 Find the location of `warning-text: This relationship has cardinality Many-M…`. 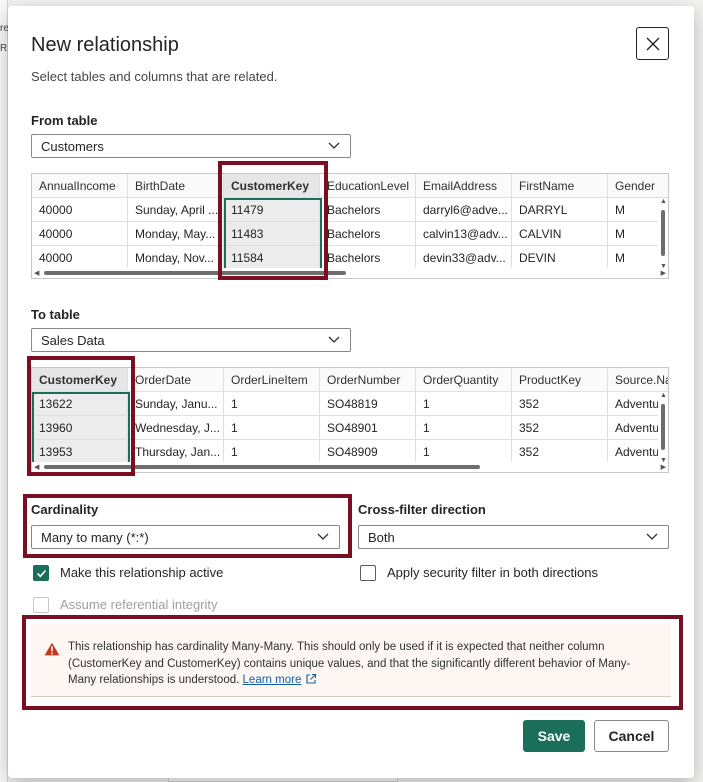

warning-text: This relationship has cardinality Many-M… is located at coordinates (349, 663).